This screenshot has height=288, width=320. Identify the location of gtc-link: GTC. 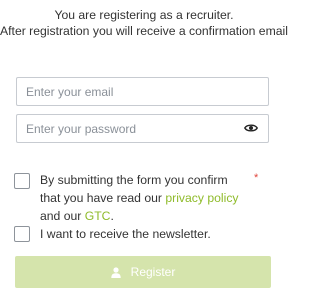
(98, 216).